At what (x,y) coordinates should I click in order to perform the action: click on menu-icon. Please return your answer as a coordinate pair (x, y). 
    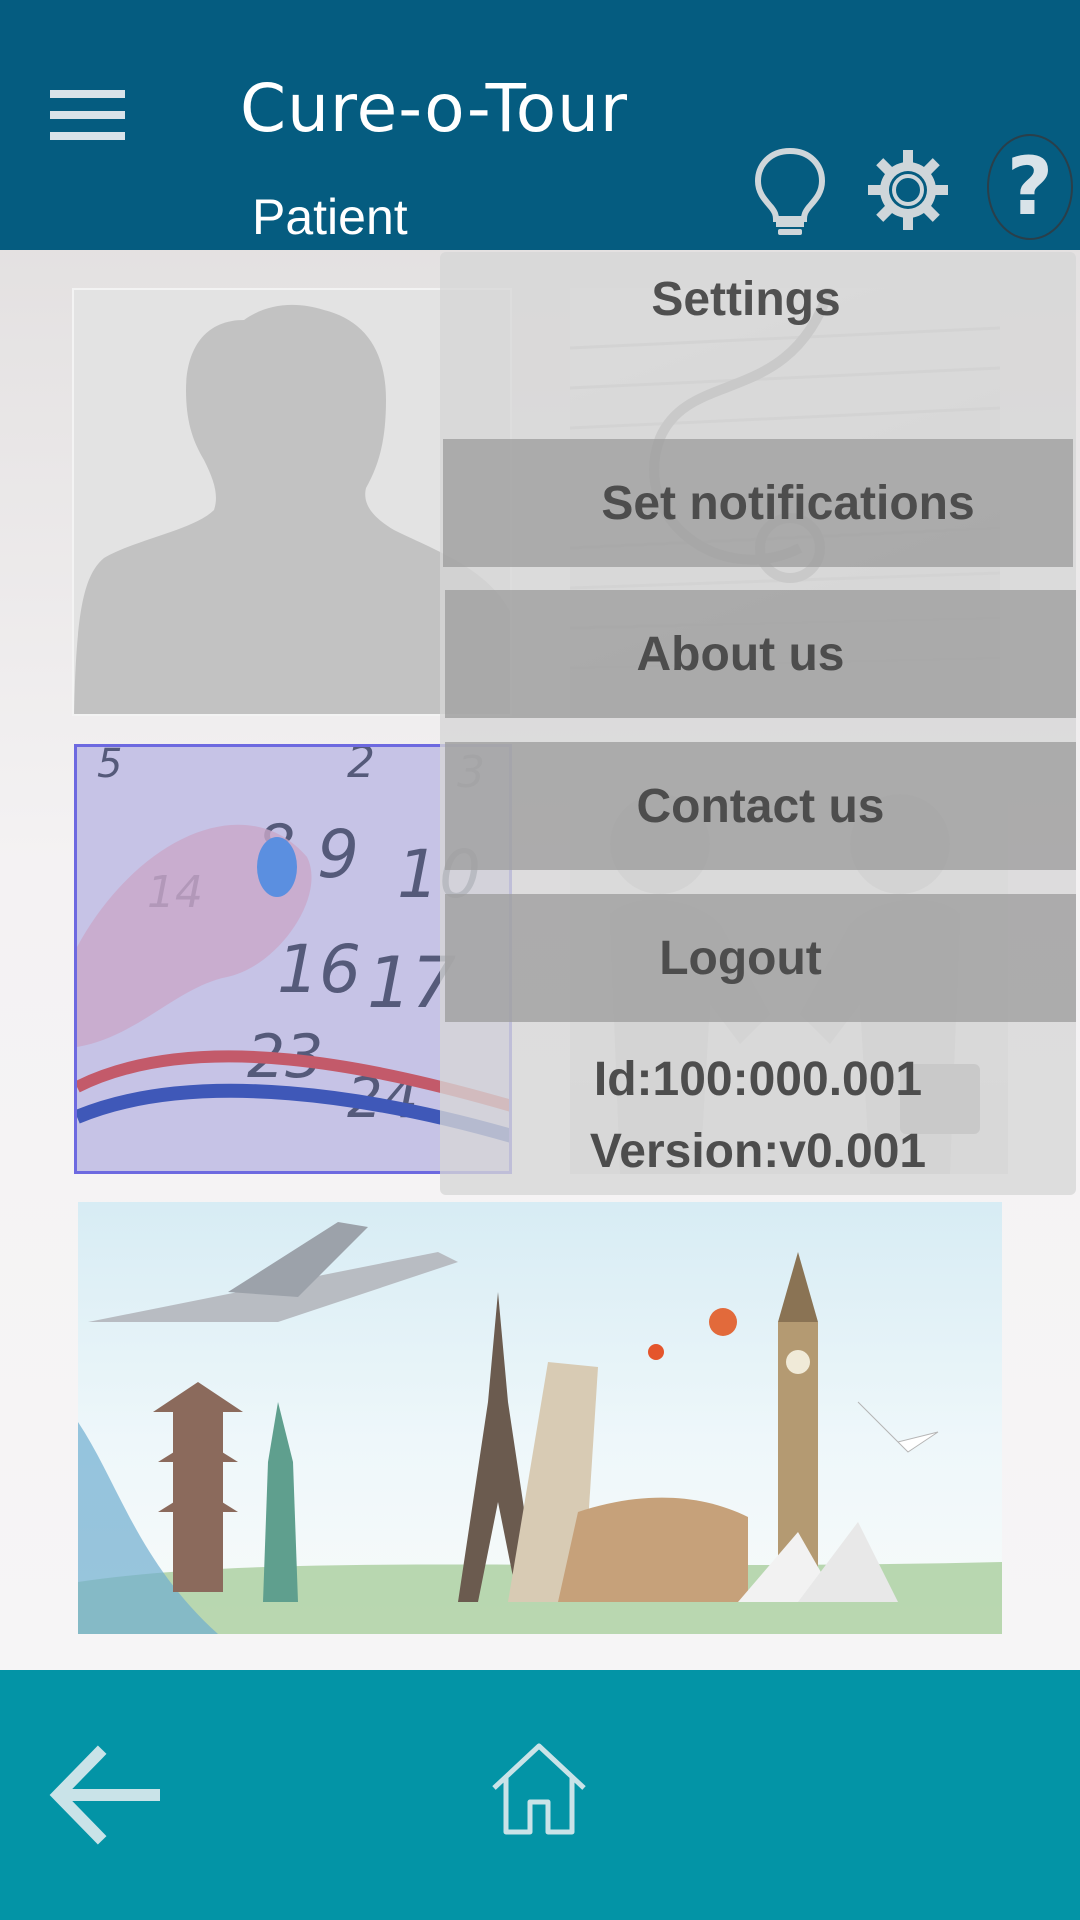
    Looking at the image, I should click on (87, 115).